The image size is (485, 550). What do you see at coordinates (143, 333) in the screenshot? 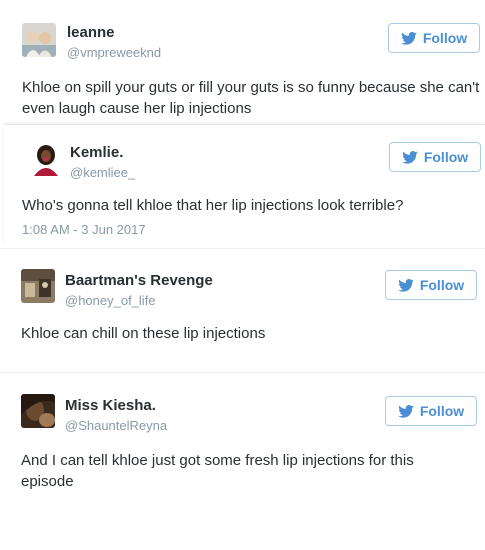
I see `tweet-text: Khloe can chill on these lip injections` at bounding box center [143, 333].